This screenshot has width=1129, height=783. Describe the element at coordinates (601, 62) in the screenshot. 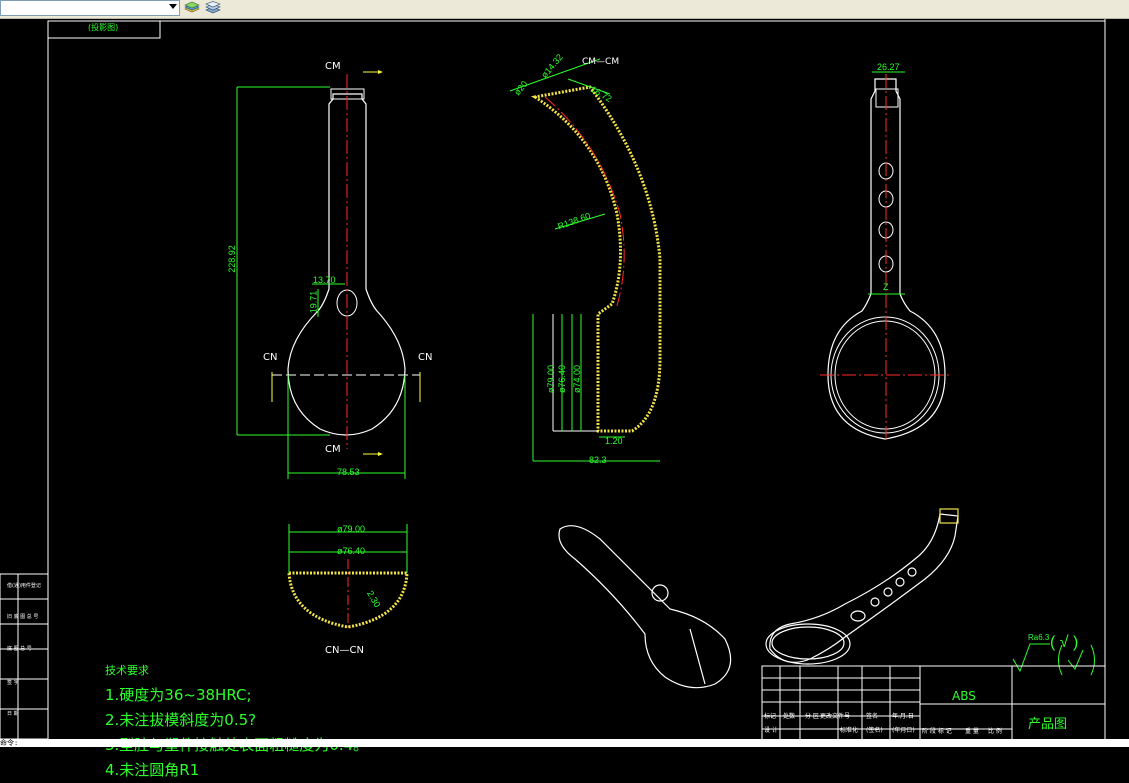

I see `section-title-cm-cm: CM—CM` at that location.